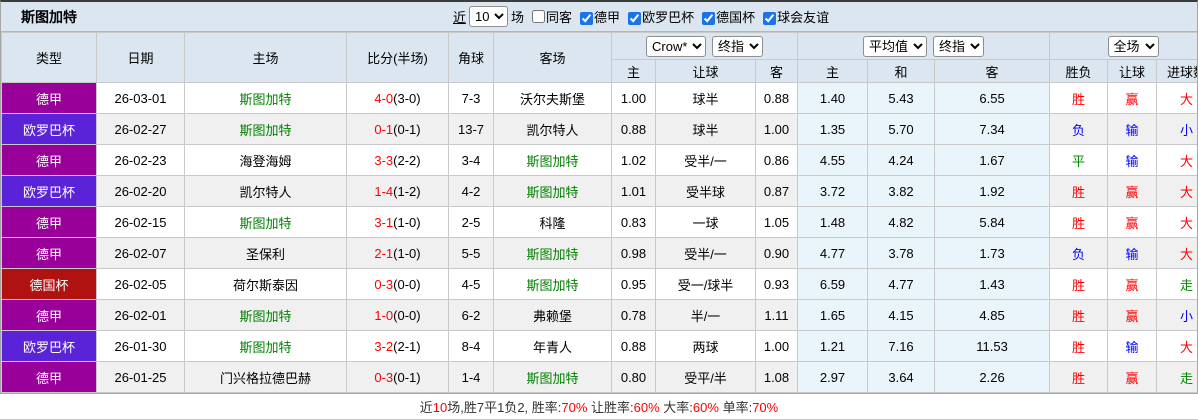 This screenshot has height=420, width=1198. I want to click on cell-avg-away: 1.43, so click(992, 284).